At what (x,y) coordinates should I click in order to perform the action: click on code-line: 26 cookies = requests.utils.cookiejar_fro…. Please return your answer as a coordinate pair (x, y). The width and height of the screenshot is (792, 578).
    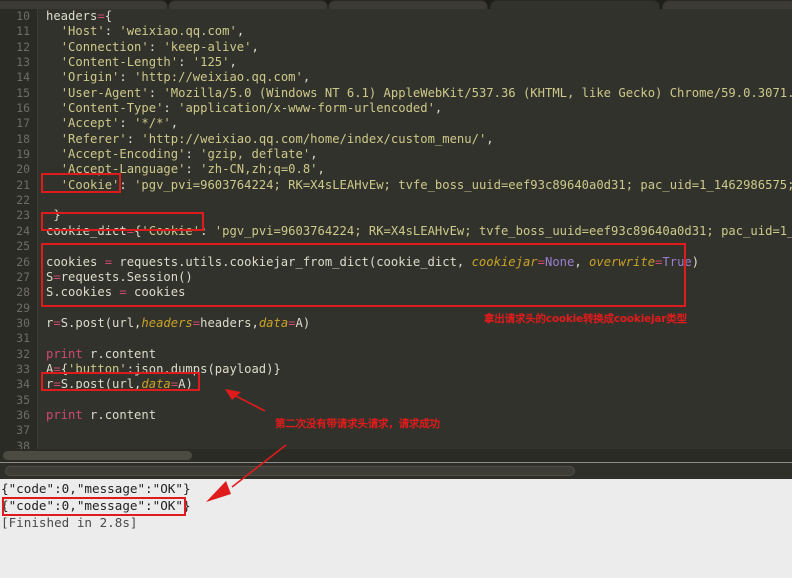
    Looking at the image, I should click on (396, 262).